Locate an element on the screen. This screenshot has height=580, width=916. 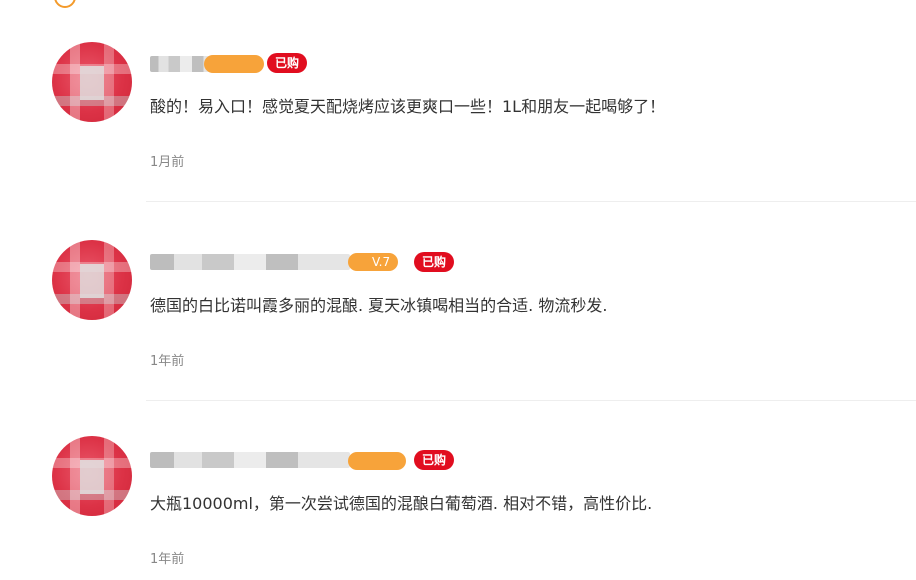
review-time: 1月前 is located at coordinates (167, 162).